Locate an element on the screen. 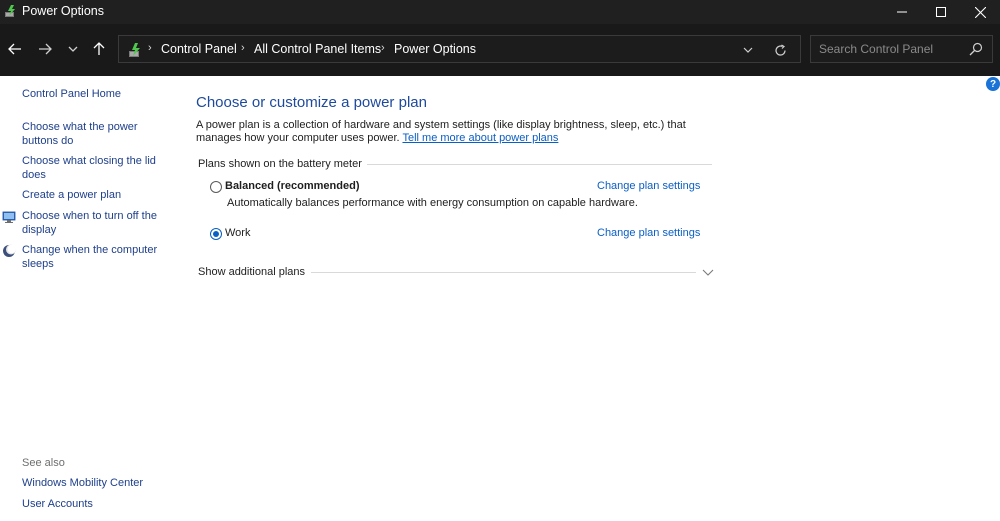 This screenshot has height=521, width=1000. control-panel-home-link: Control Panel Home is located at coordinates (97, 95).